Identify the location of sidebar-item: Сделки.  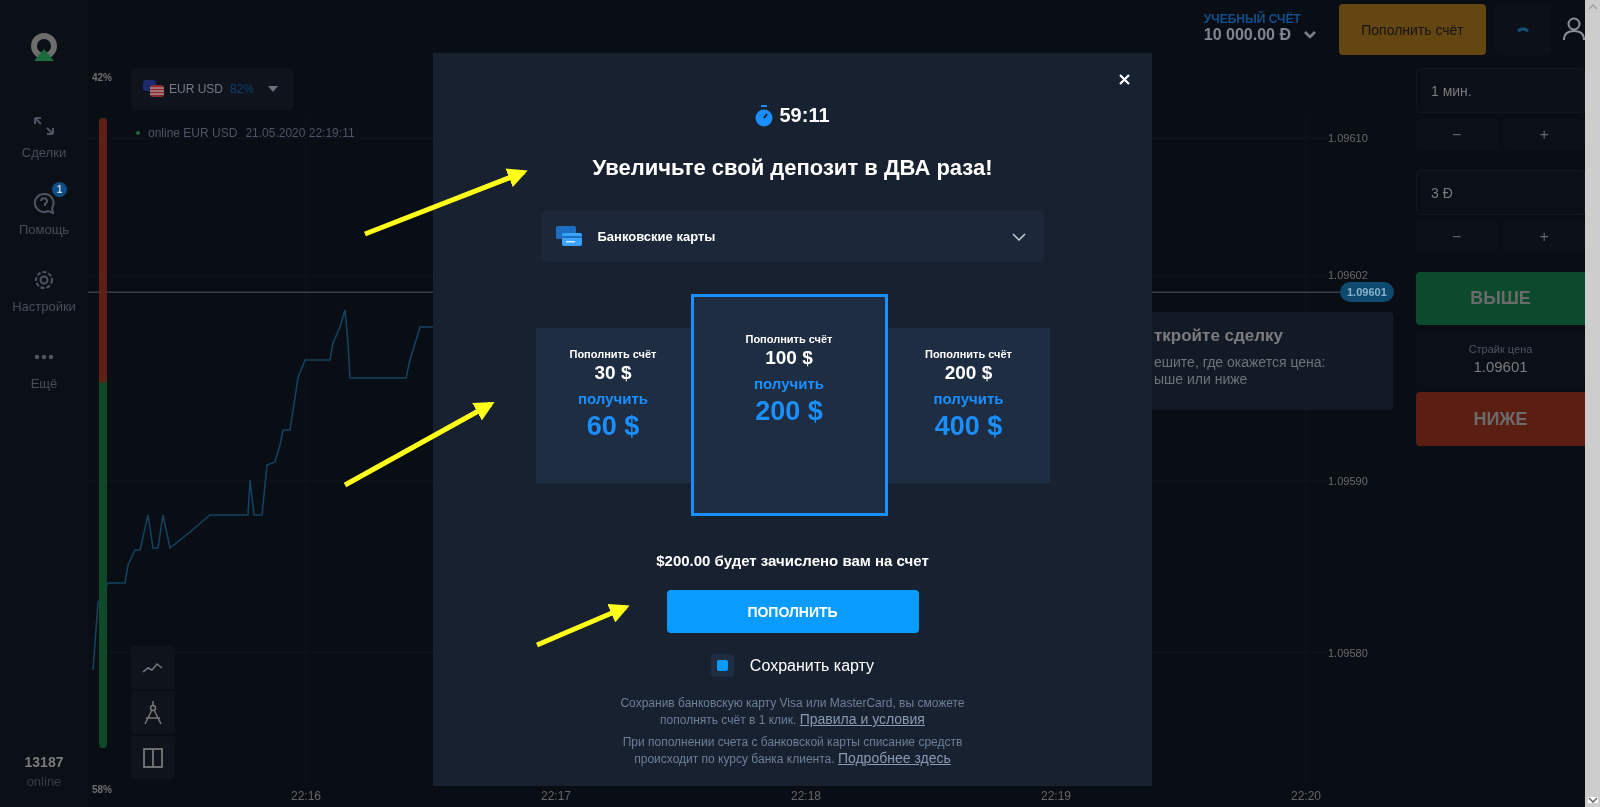
(44, 132).